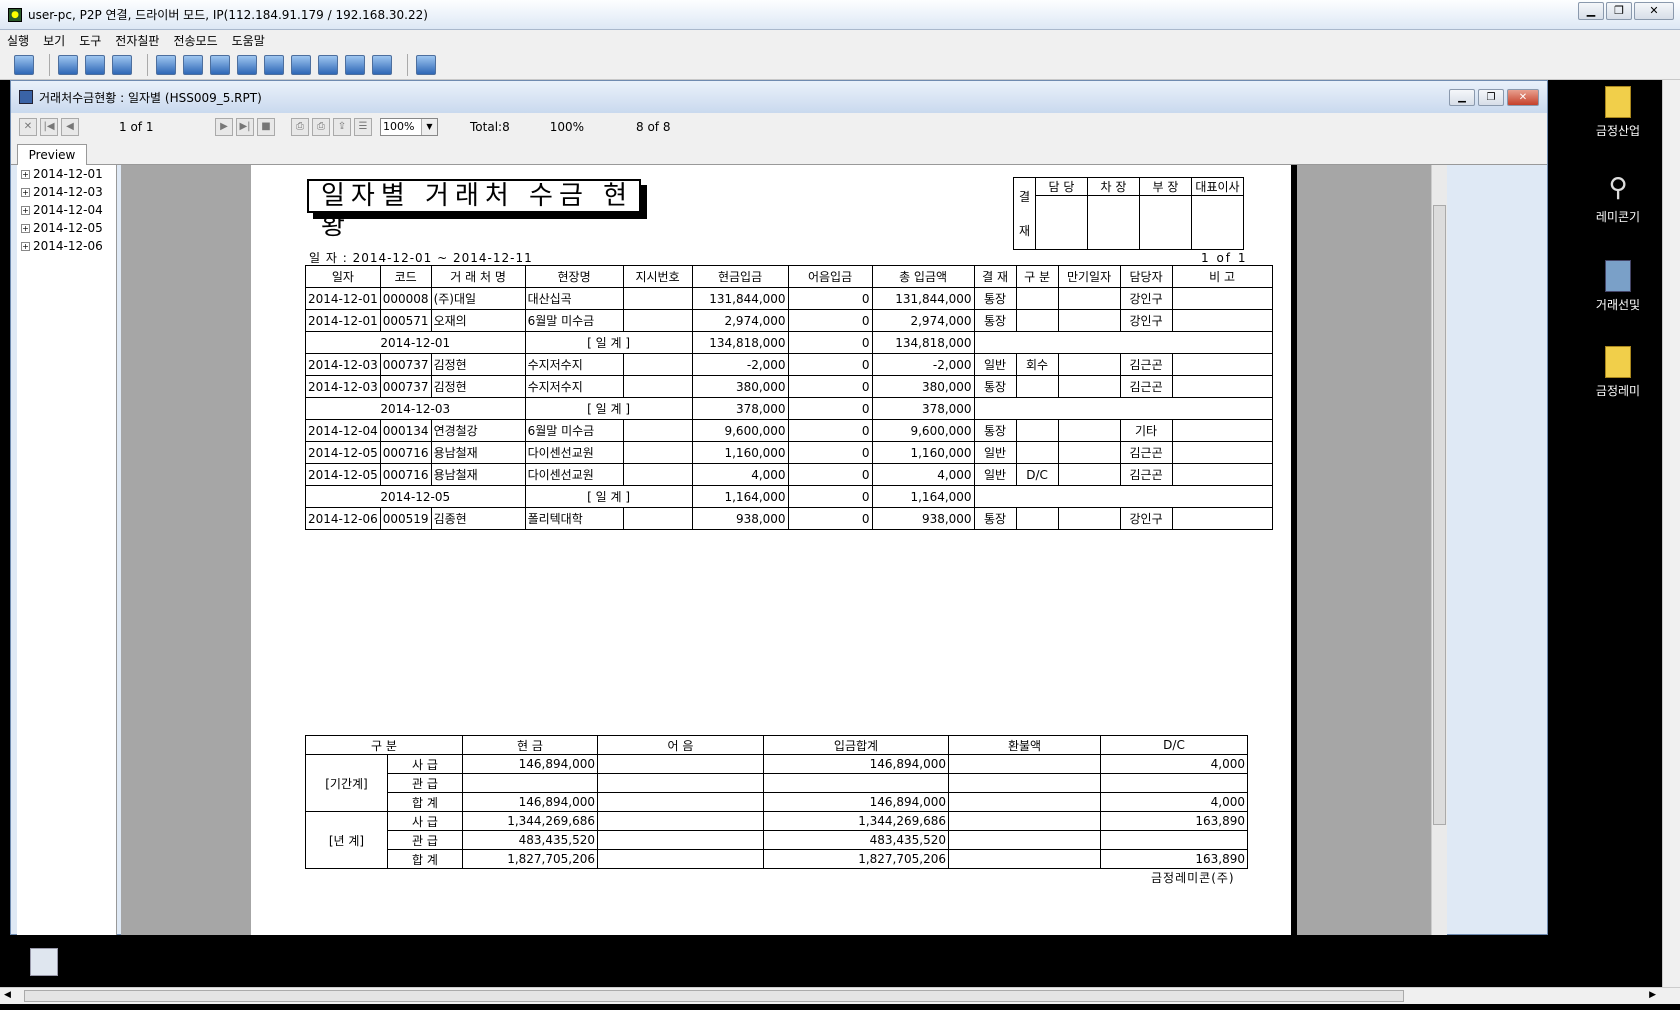 The height and width of the screenshot is (1010, 1680). Describe the element at coordinates (346, 840) in the screenshot. I see `summary-group-label: [년 계]` at that location.